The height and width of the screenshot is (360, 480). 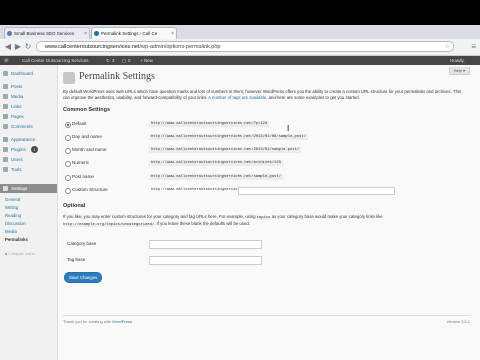 I want to click on sidebar-item-dashboard: Dashboard, so click(x=28, y=73).